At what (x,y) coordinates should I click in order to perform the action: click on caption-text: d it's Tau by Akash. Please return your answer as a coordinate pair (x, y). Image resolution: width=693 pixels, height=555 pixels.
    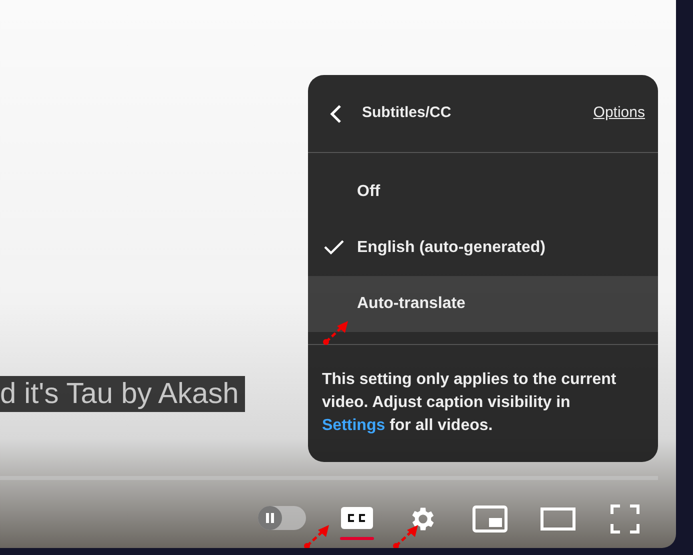
    Looking at the image, I should click on (122, 394).